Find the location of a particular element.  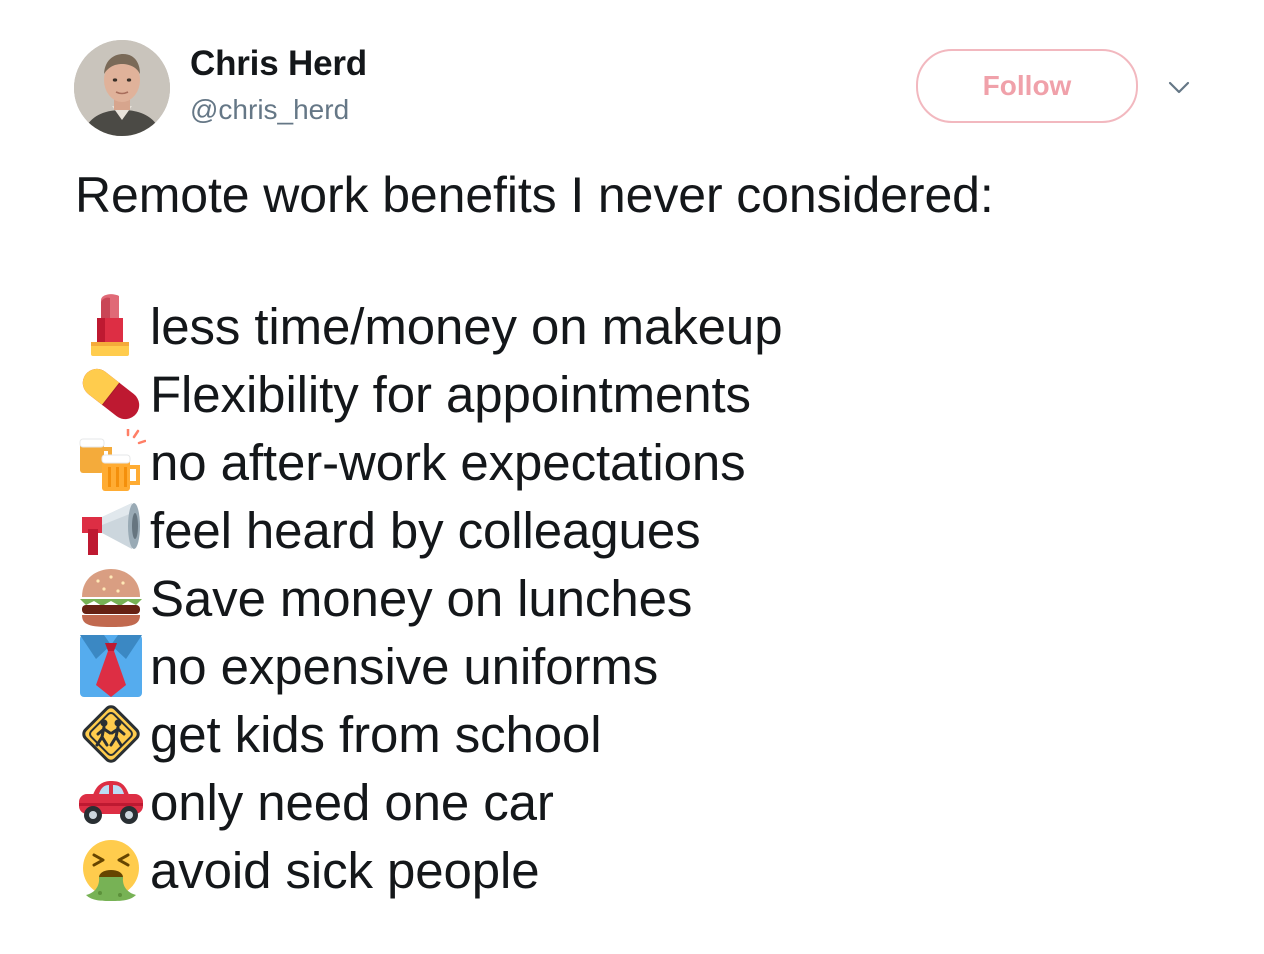

list-item-text: get kids from school is located at coordinates (376, 734).